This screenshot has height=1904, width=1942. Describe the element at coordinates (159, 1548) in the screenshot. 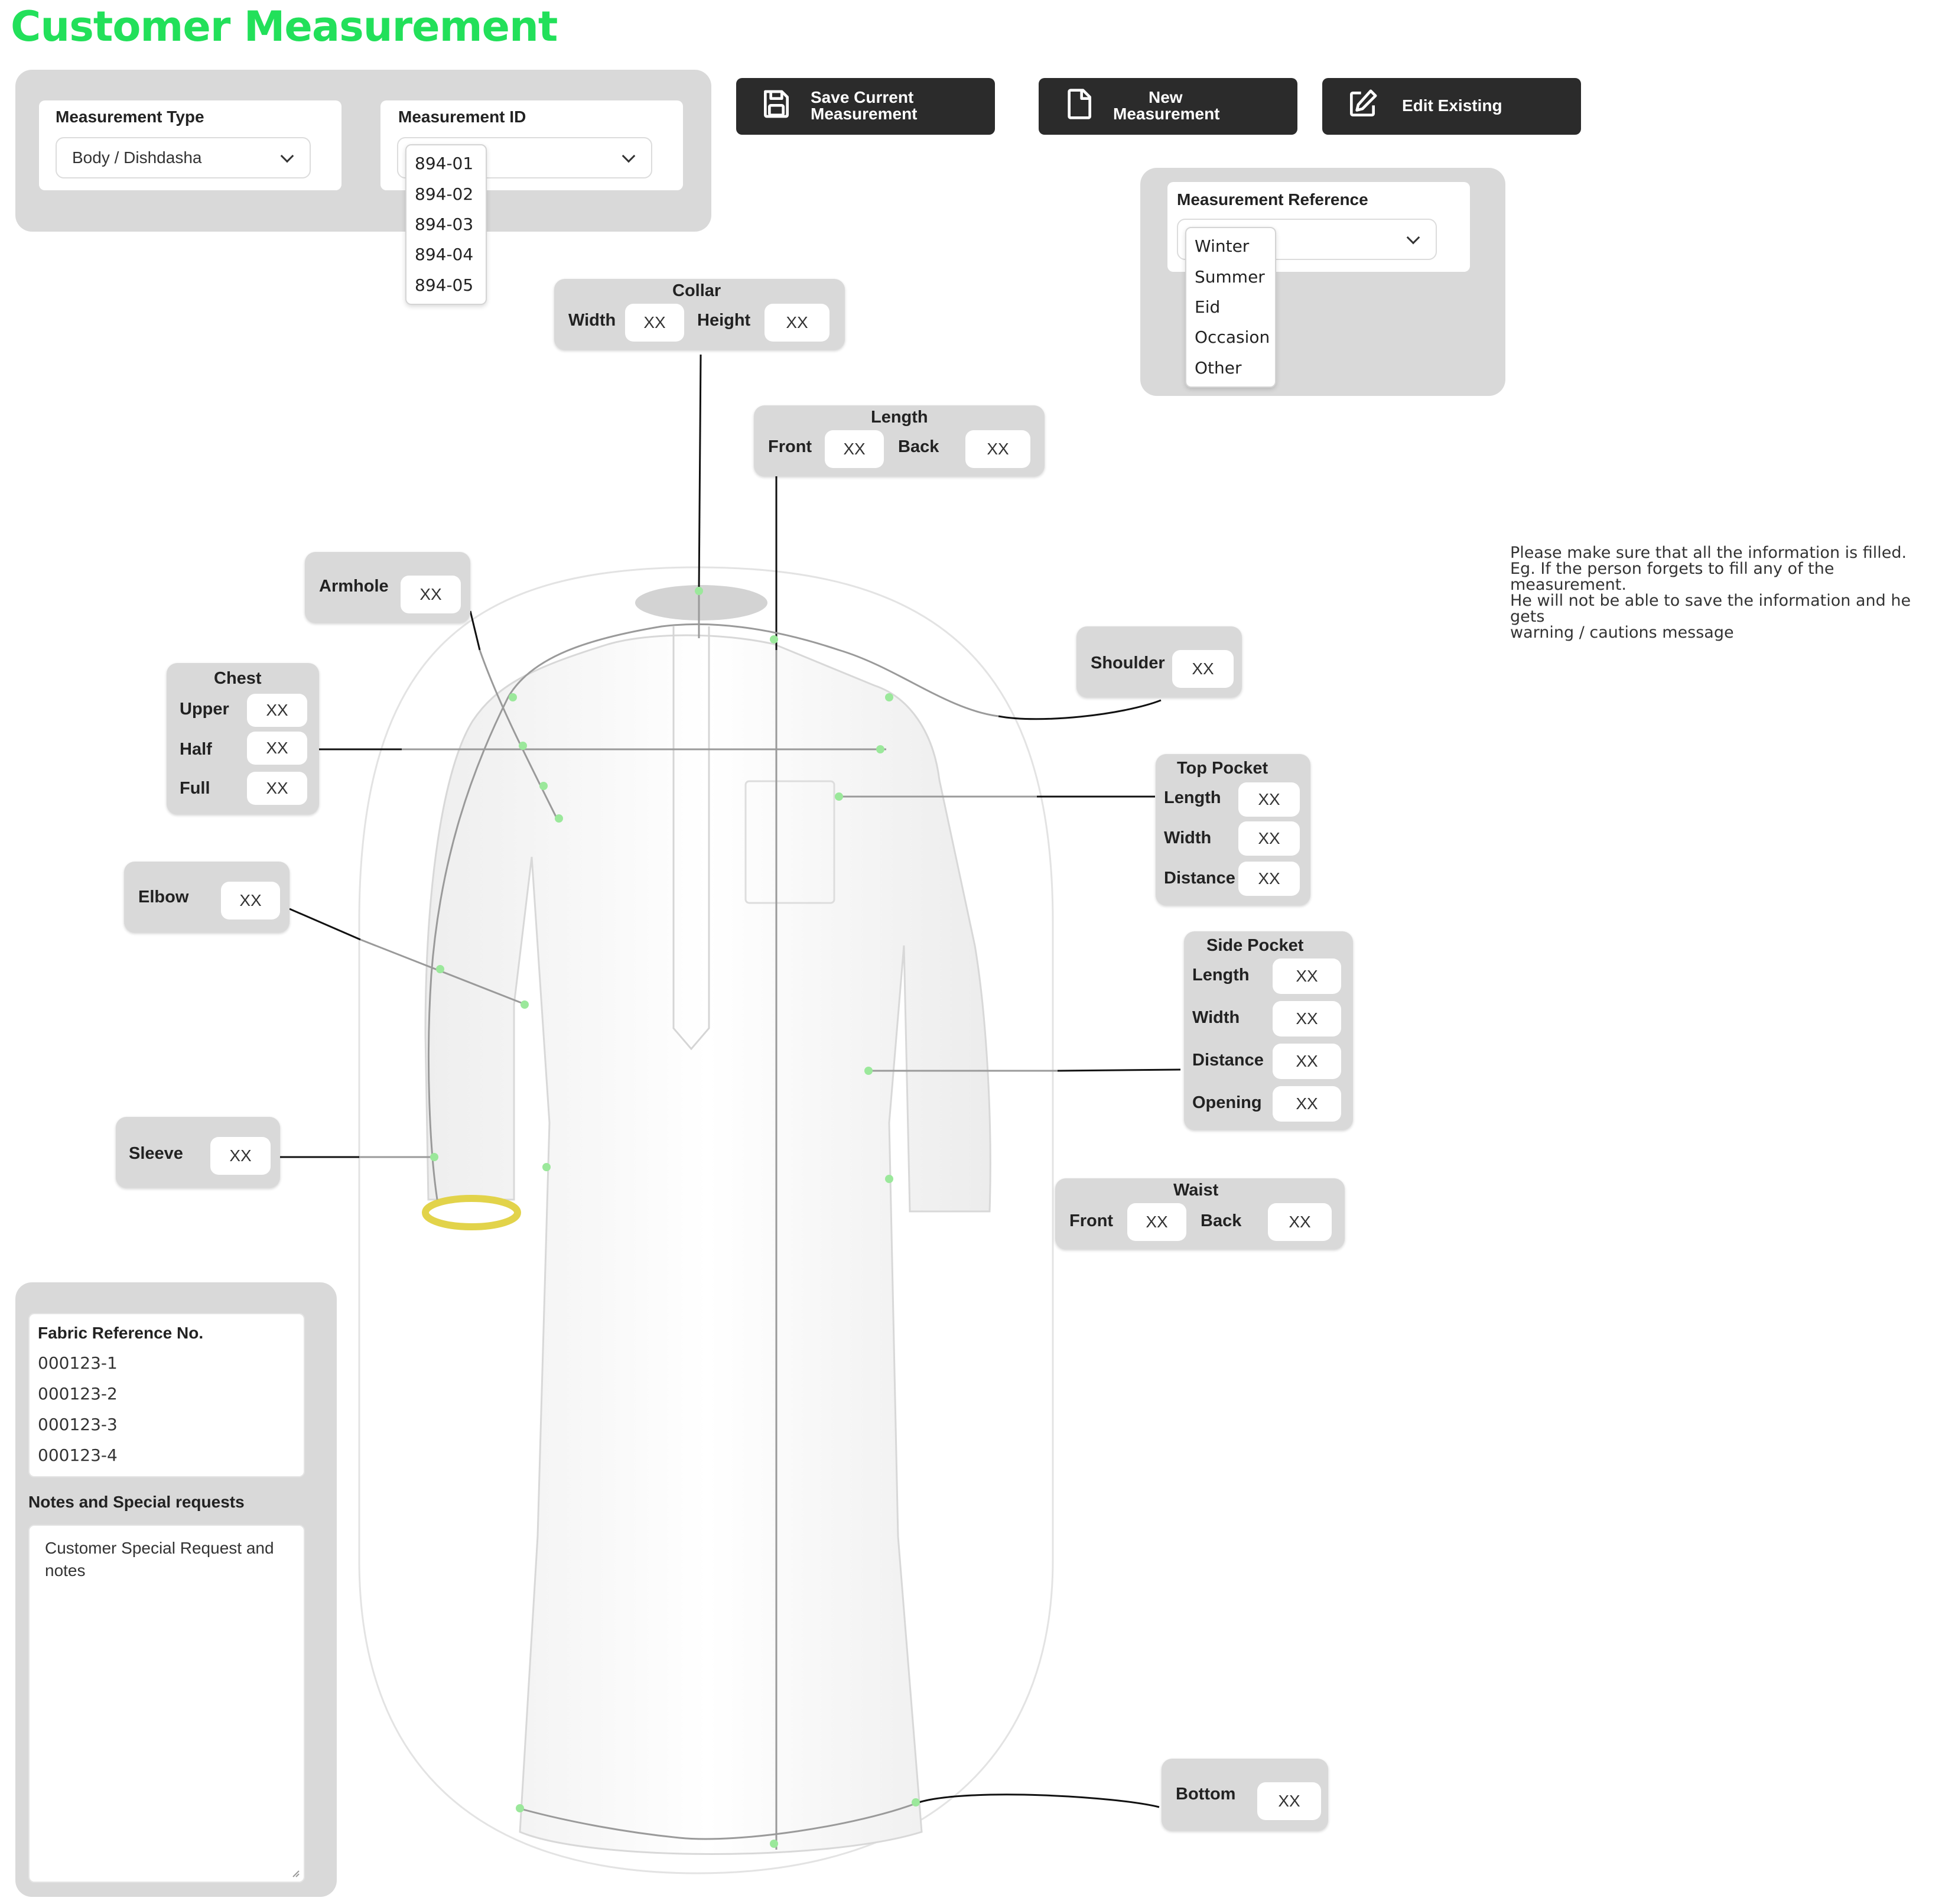

I see `notes-text-line: Customer Special Request and` at that location.